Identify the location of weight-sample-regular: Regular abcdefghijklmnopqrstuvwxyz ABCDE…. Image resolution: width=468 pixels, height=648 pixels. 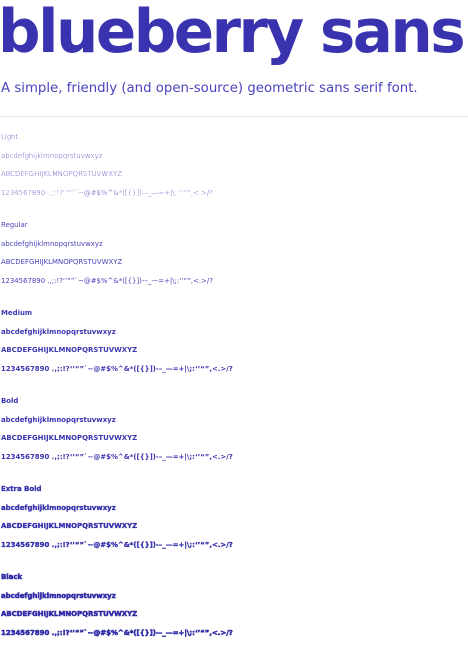
(231, 253).